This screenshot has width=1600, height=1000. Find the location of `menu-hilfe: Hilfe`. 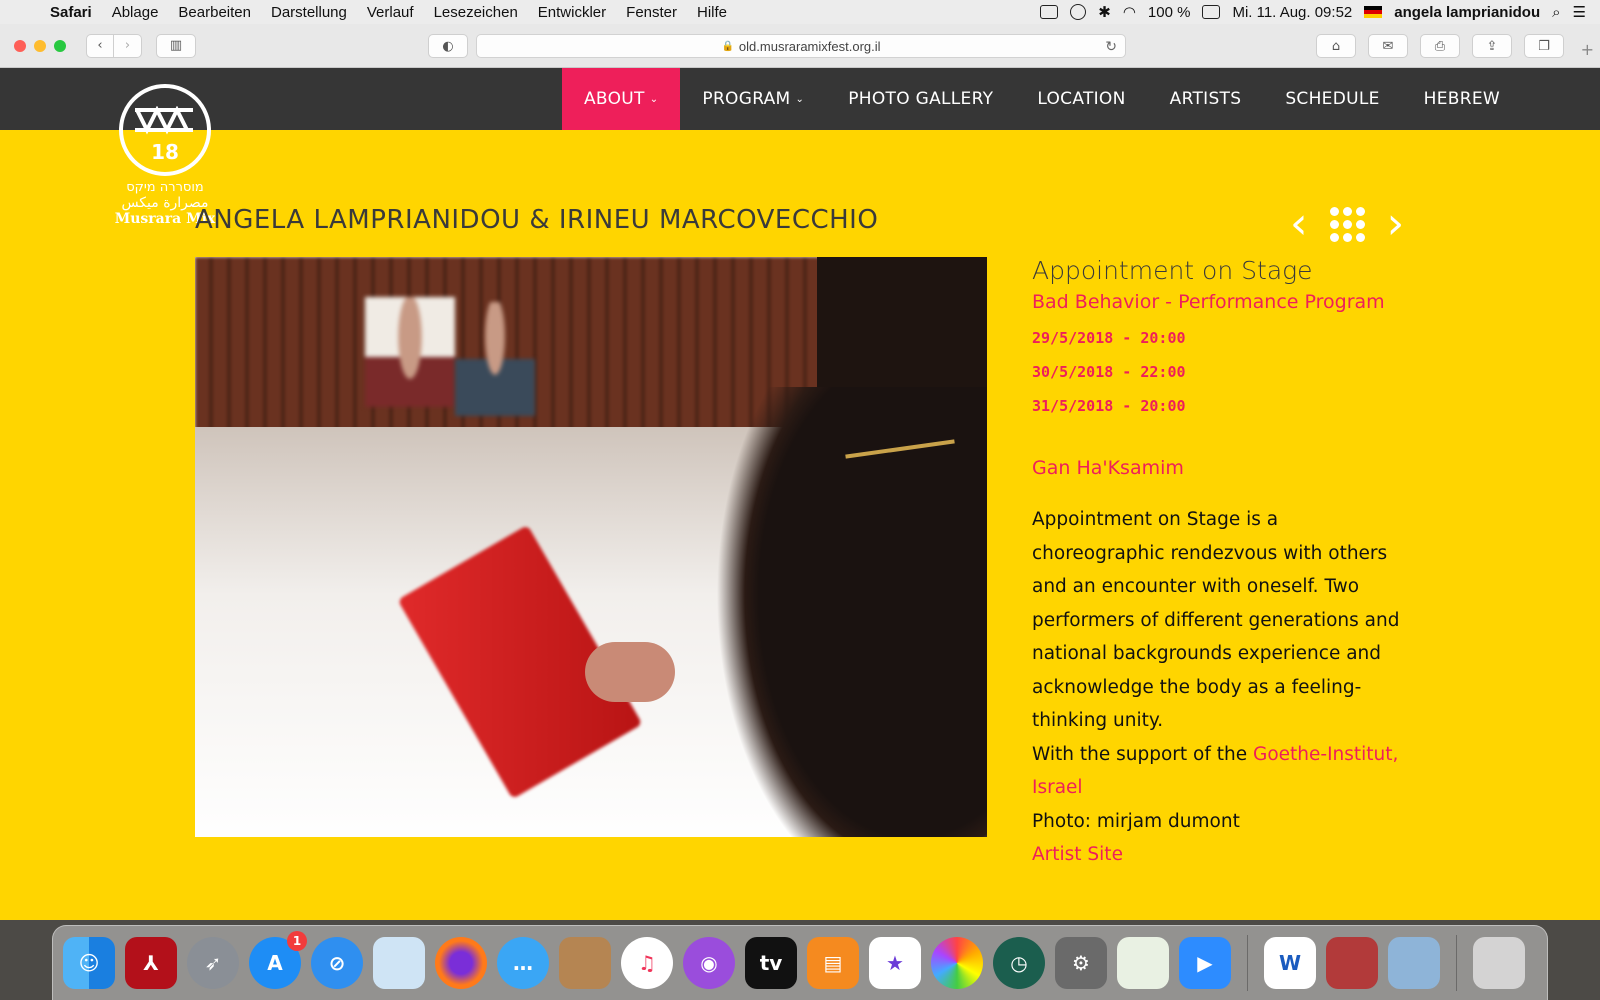

menu-hilfe: Hilfe is located at coordinates (712, 12).